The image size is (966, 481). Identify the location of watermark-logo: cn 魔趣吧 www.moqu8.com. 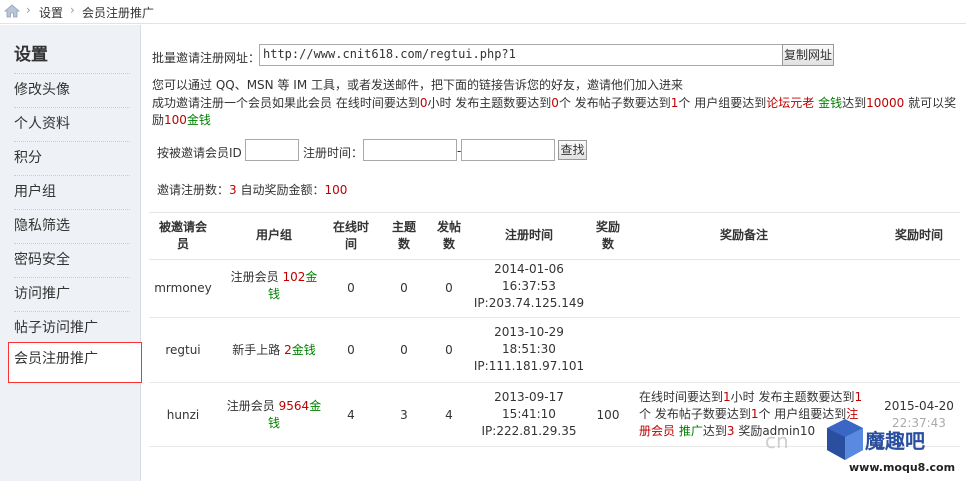
(860, 446).